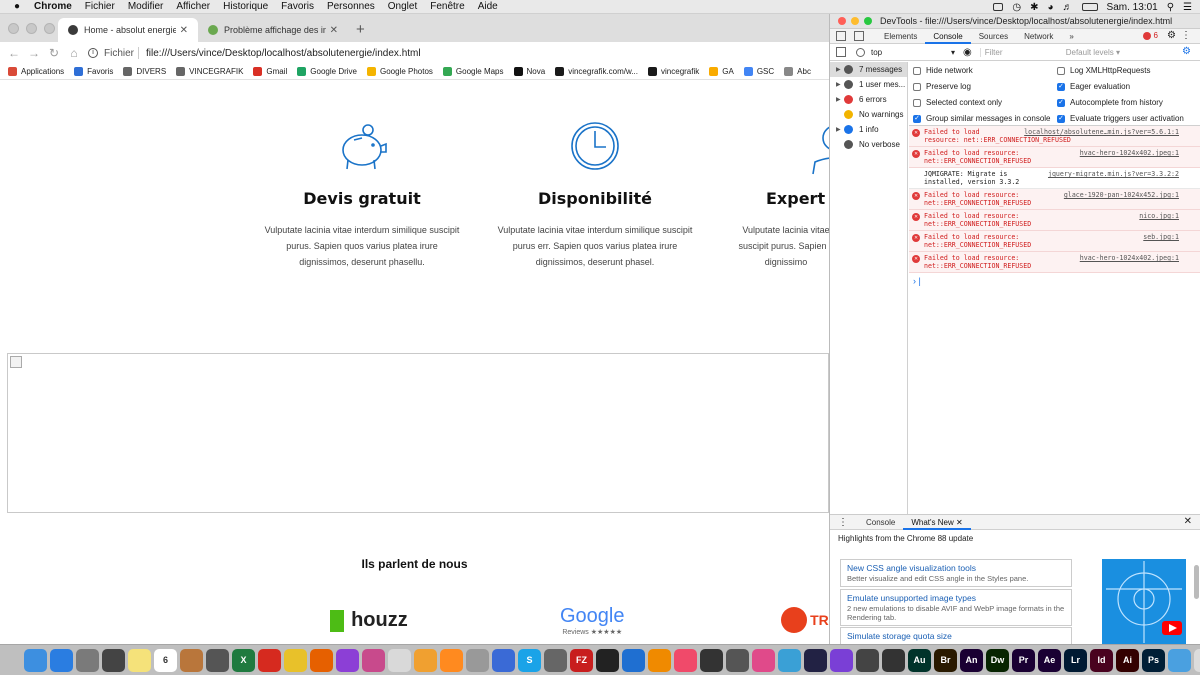  Describe the element at coordinates (721, 71) in the screenshot. I see `bookmark-item: GA` at that location.